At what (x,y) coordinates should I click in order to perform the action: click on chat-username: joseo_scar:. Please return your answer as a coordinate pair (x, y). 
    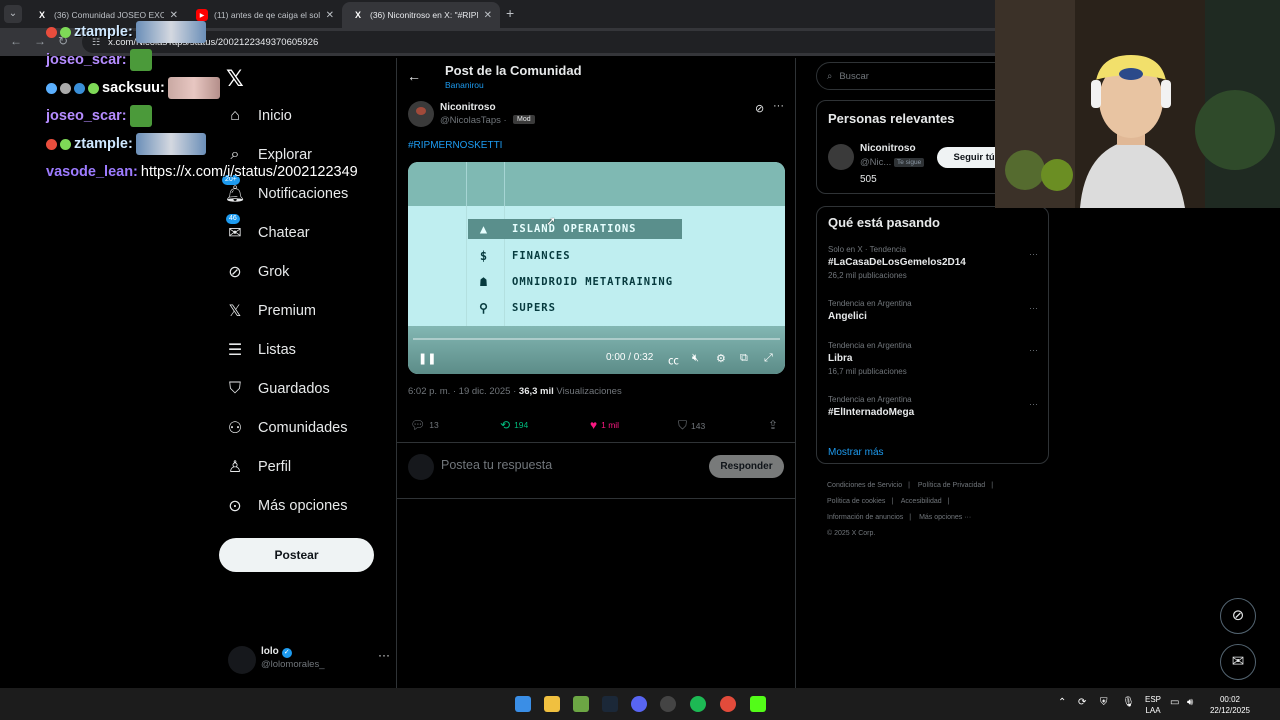
    Looking at the image, I should click on (86, 60).